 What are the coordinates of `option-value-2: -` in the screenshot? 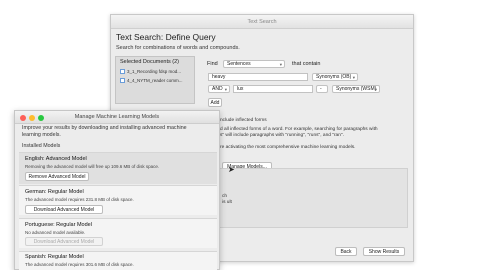 It's located at (321, 89).